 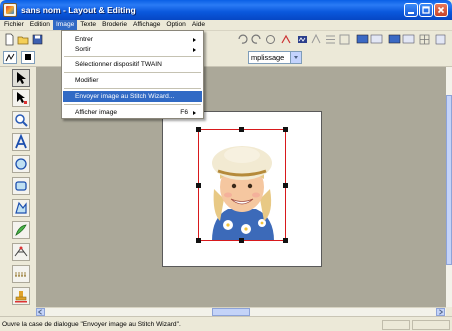 I want to click on region-icon, so click(x=28, y=57).